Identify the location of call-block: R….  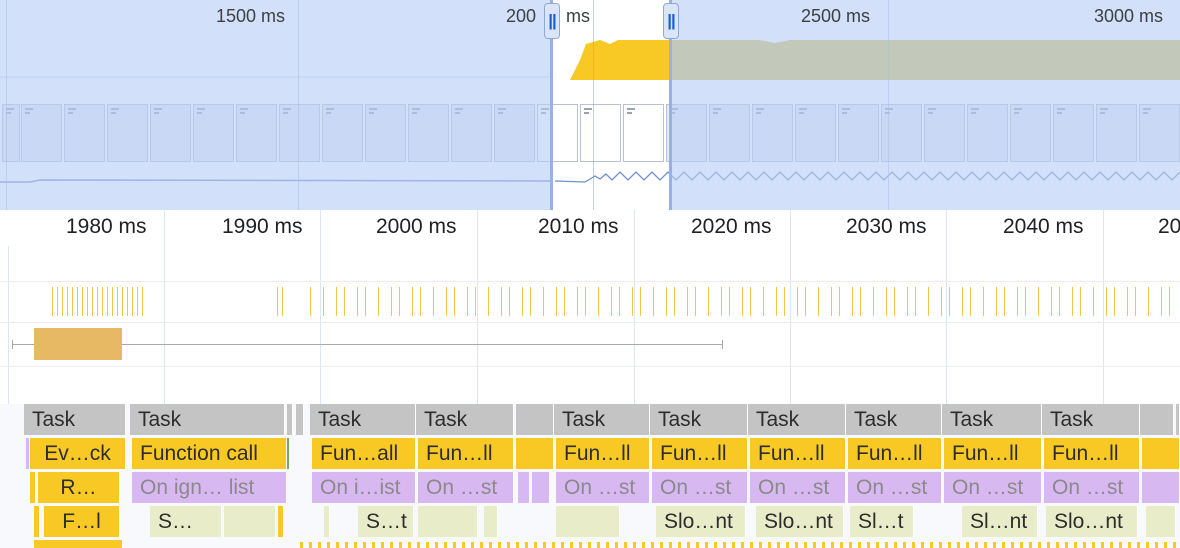
(79, 487).